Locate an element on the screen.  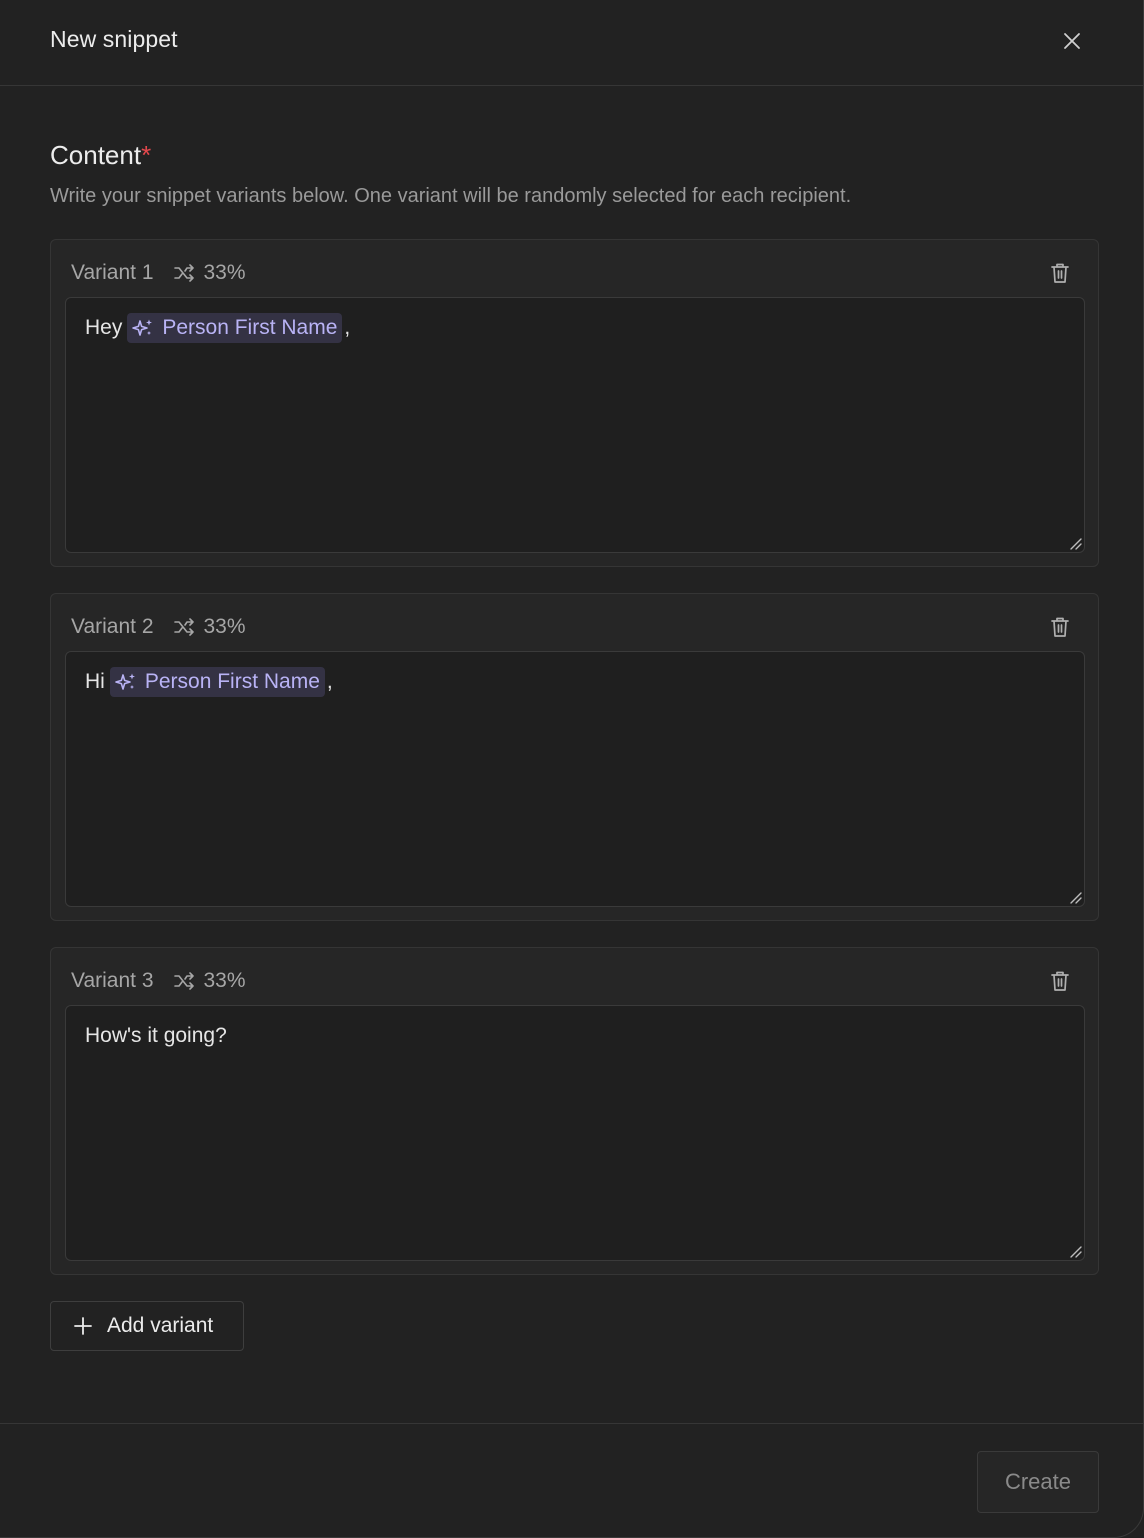
variant-label: Variant 1 is located at coordinates (112, 272).